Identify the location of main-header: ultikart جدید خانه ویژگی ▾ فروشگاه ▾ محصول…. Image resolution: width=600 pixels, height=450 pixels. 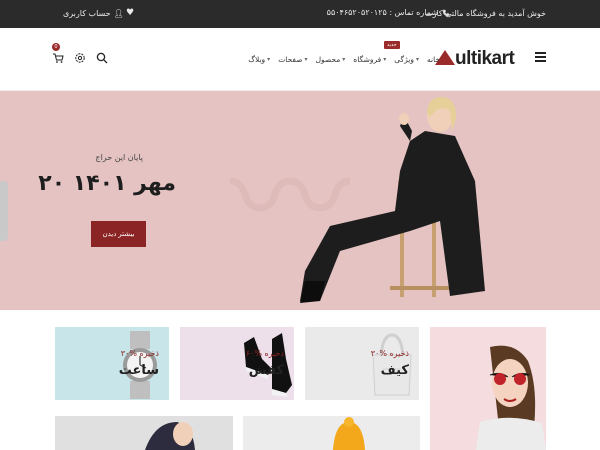
(300, 59).